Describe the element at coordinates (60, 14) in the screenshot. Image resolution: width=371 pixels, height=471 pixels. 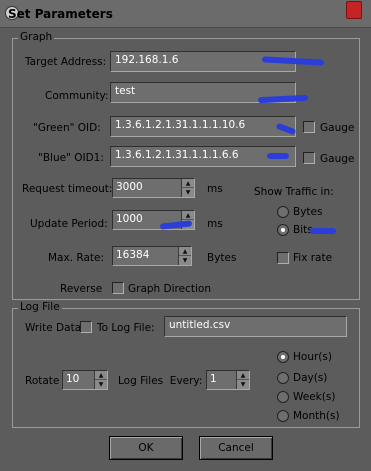
I see `window-title: Set Parameters` at that location.